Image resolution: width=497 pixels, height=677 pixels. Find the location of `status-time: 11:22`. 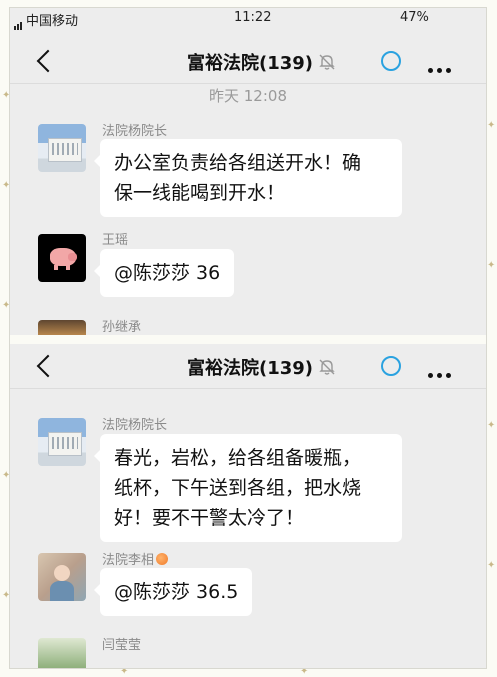

status-time: 11:22 is located at coordinates (253, 17).